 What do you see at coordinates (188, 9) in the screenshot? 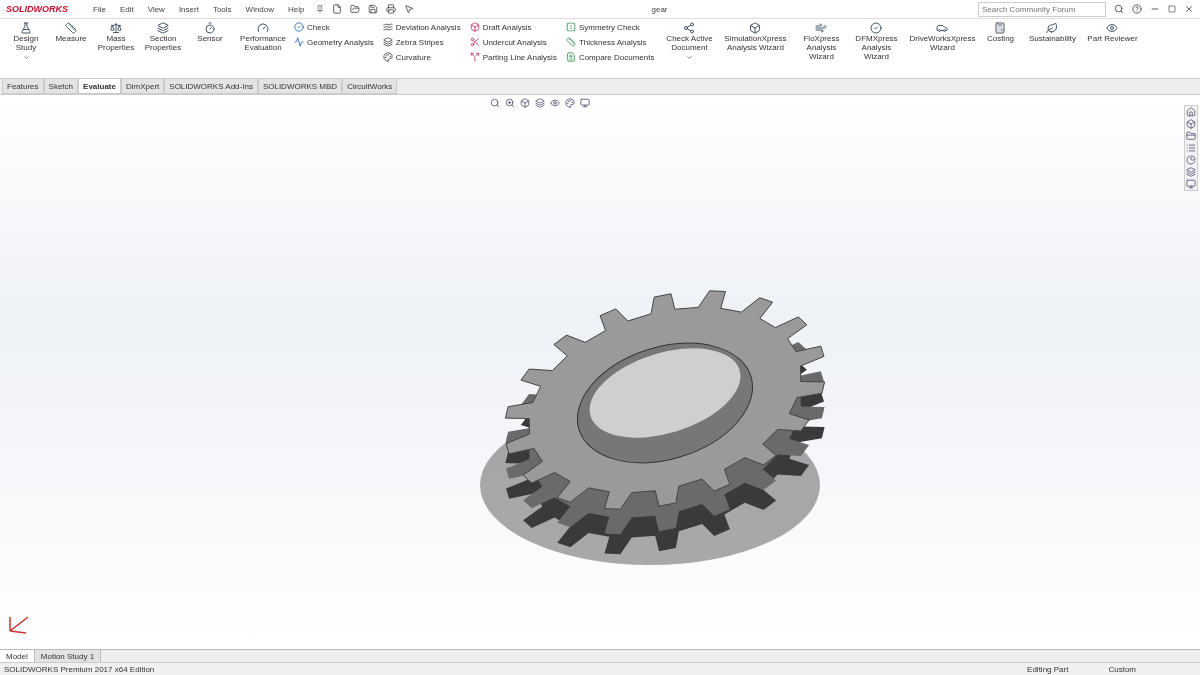
I see `menu-item: Insert` at bounding box center [188, 9].